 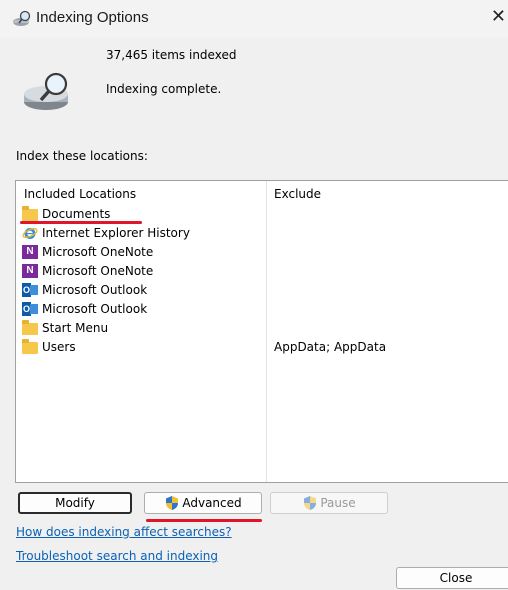 I want to click on title-bar: Indexing Options ✕, so click(x=254, y=19).